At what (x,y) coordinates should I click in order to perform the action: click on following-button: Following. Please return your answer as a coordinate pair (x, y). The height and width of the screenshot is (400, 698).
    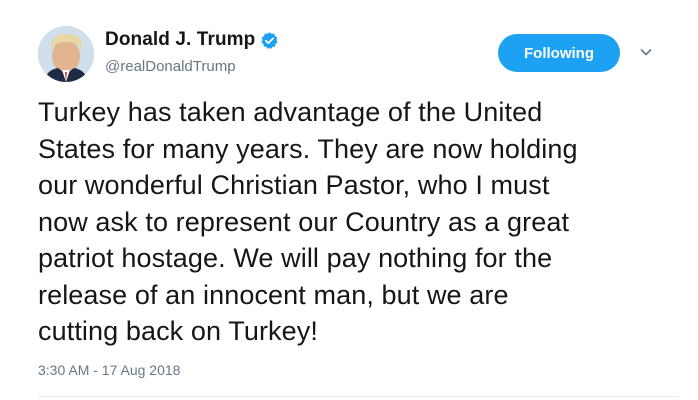
    Looking at the image, I should click on (559, 53).